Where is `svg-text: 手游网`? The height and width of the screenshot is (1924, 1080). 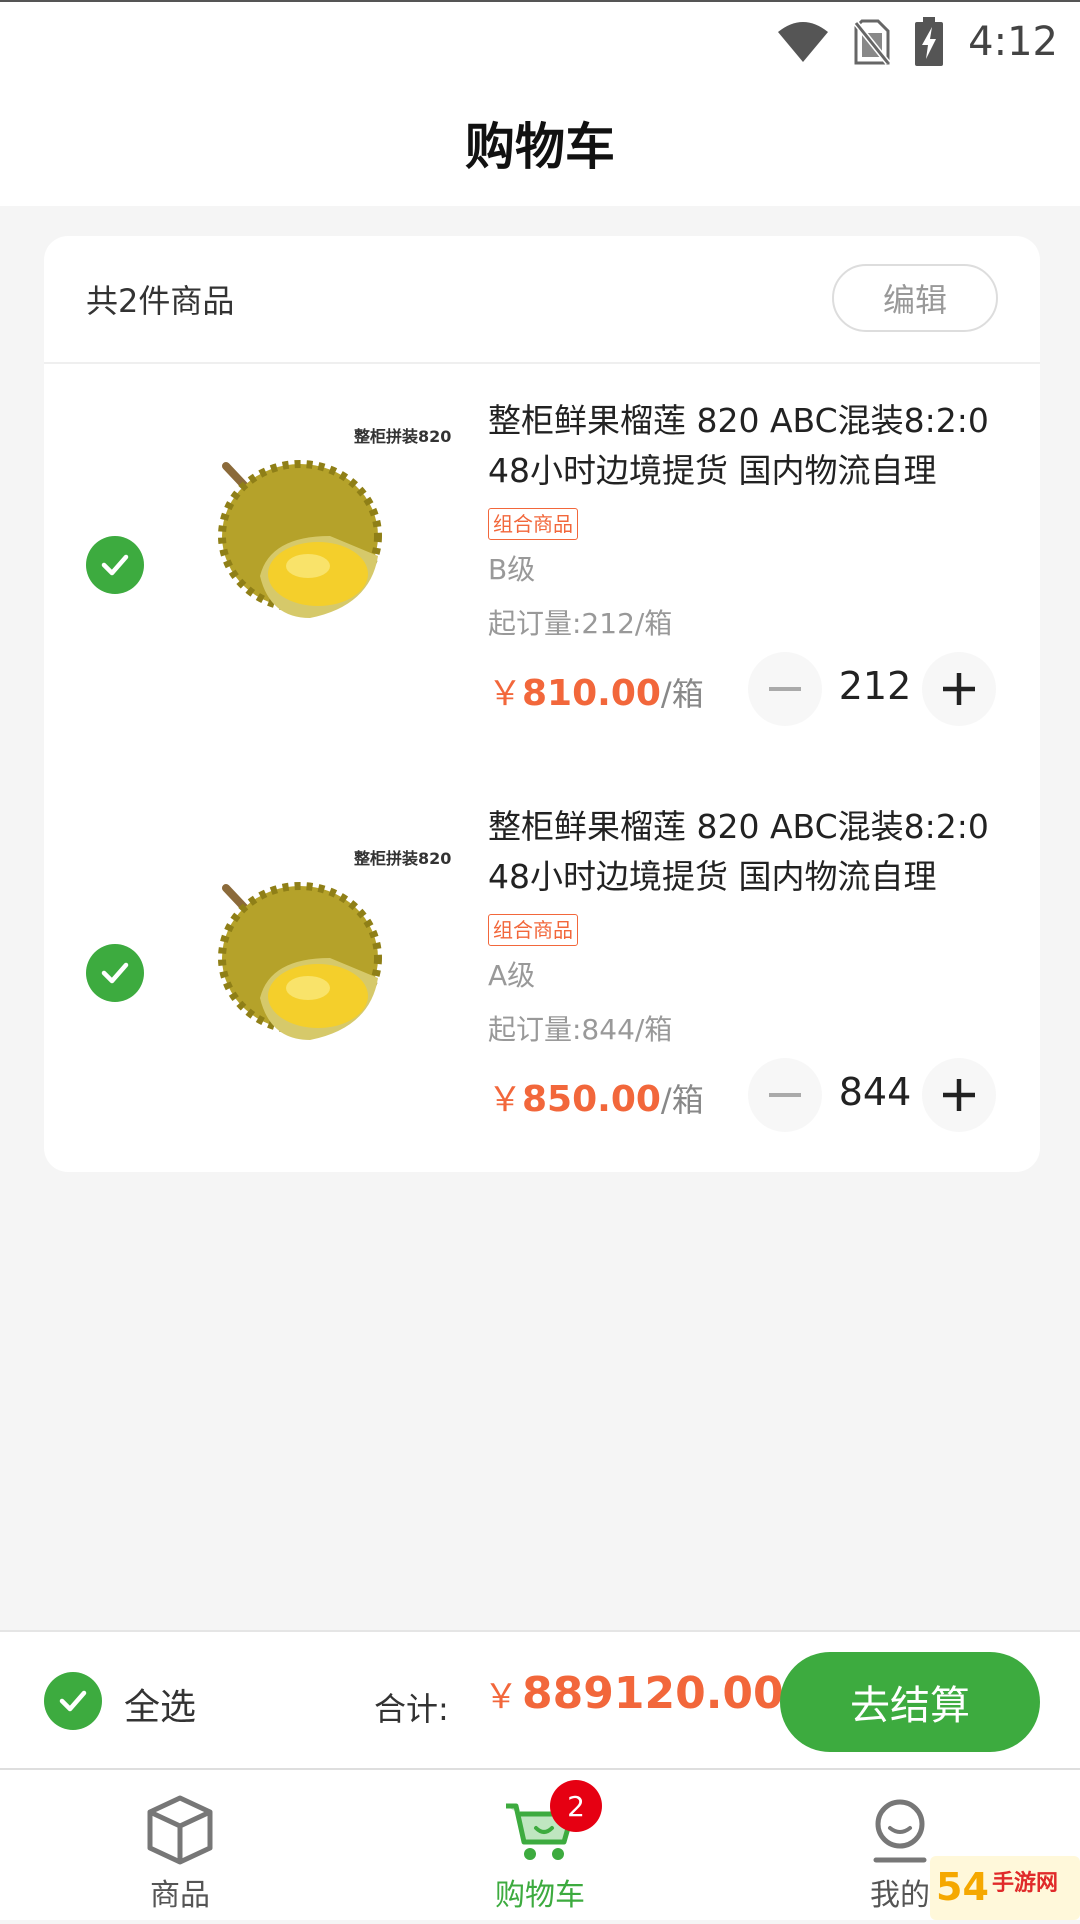
svg-text: 手游网 is located at coordinates (1025, 1883).